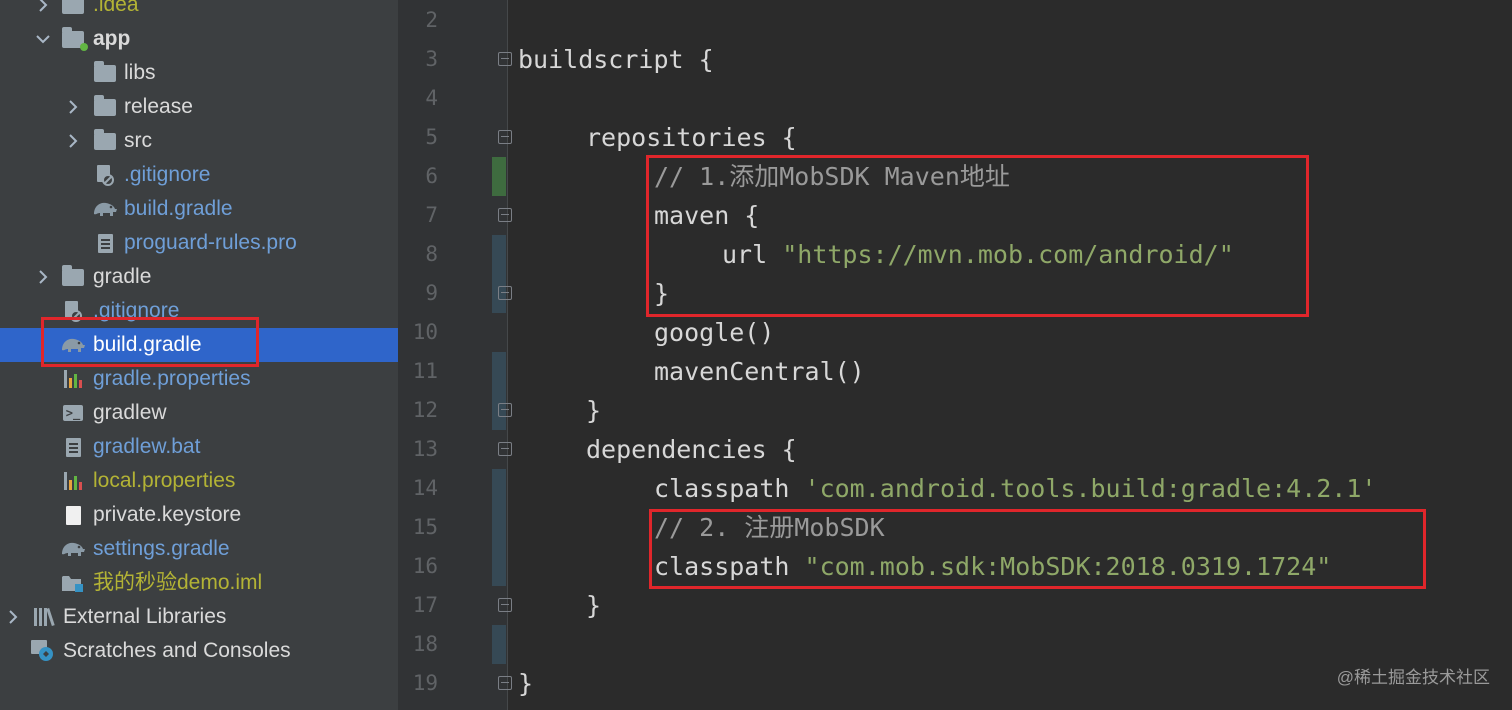 This screenshot has height=710, width=1512. What do you see at coordinates (431, 254) in the screenshot?
I see `line-number: 8` at bounding box center [431, 254].